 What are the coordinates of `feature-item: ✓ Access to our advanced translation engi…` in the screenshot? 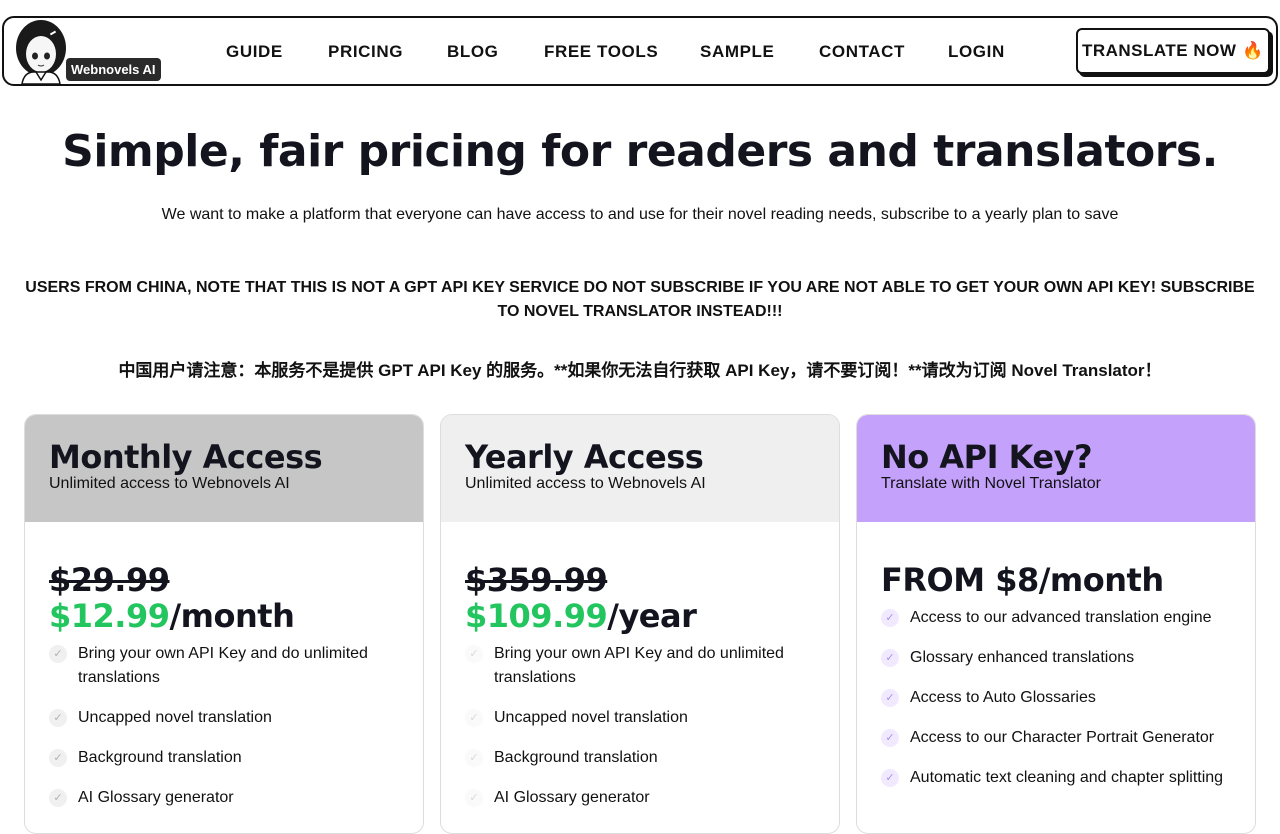 It's located at (1056, 618).